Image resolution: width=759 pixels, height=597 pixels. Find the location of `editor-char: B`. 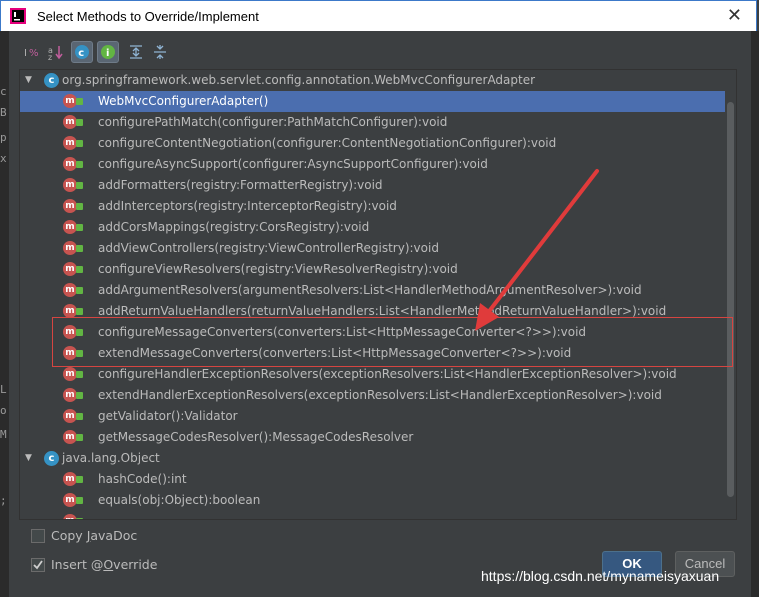

editor-char: B is located at coordinates (3, 112).